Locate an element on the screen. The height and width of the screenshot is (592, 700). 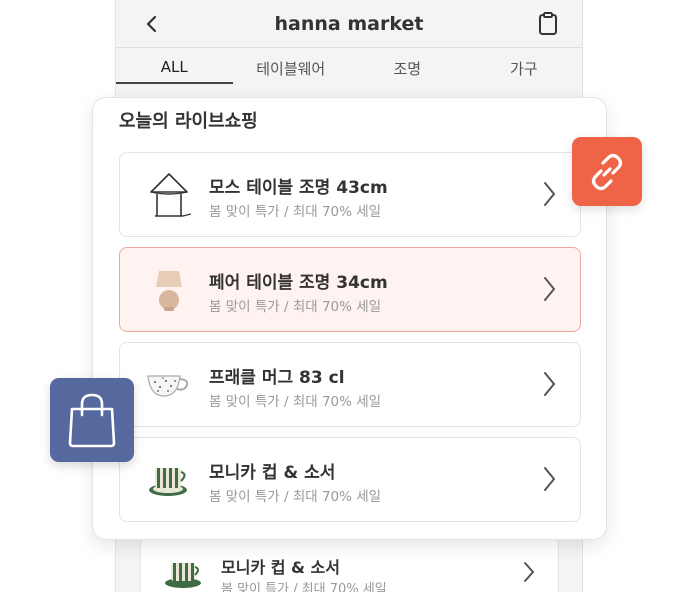
card-title: 오늘의 라이브쇼핑 is located at coordinates (188, 121).